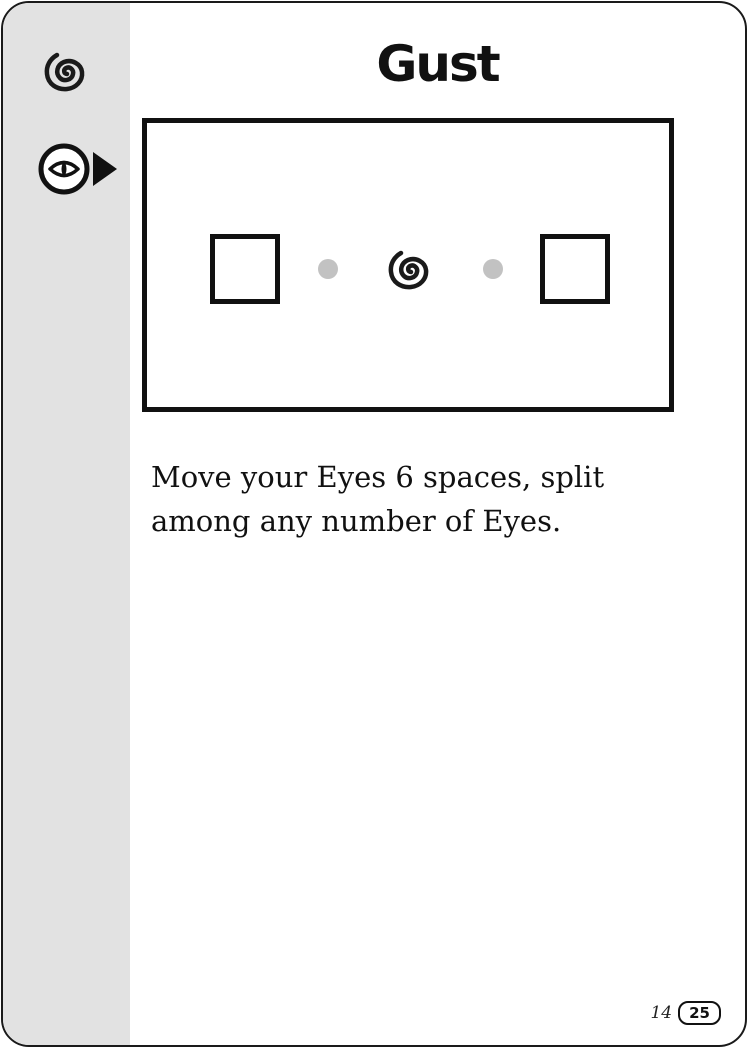 The image size is (750, 1050). What do you see at coordinates (493, 269) in the screenshot?
I see `path-dot-right` at bounding box center [493, 269].